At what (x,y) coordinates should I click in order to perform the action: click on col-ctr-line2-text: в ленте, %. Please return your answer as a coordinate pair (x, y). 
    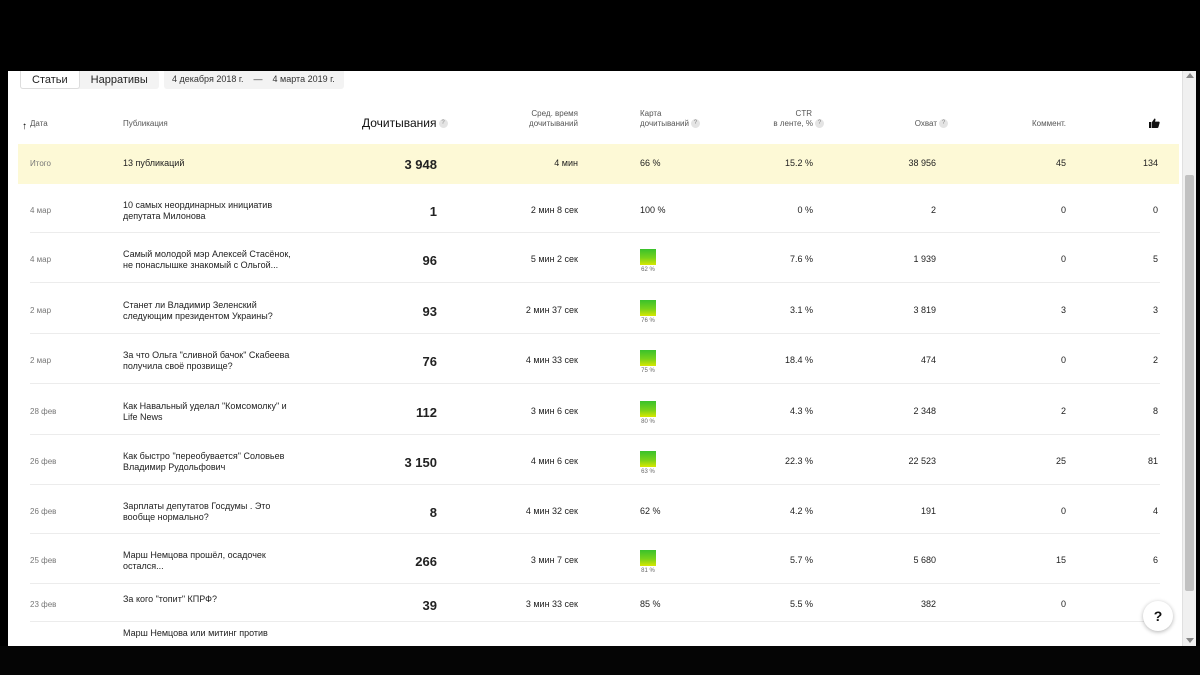
    Looking at the image, I should click on (793, 123).